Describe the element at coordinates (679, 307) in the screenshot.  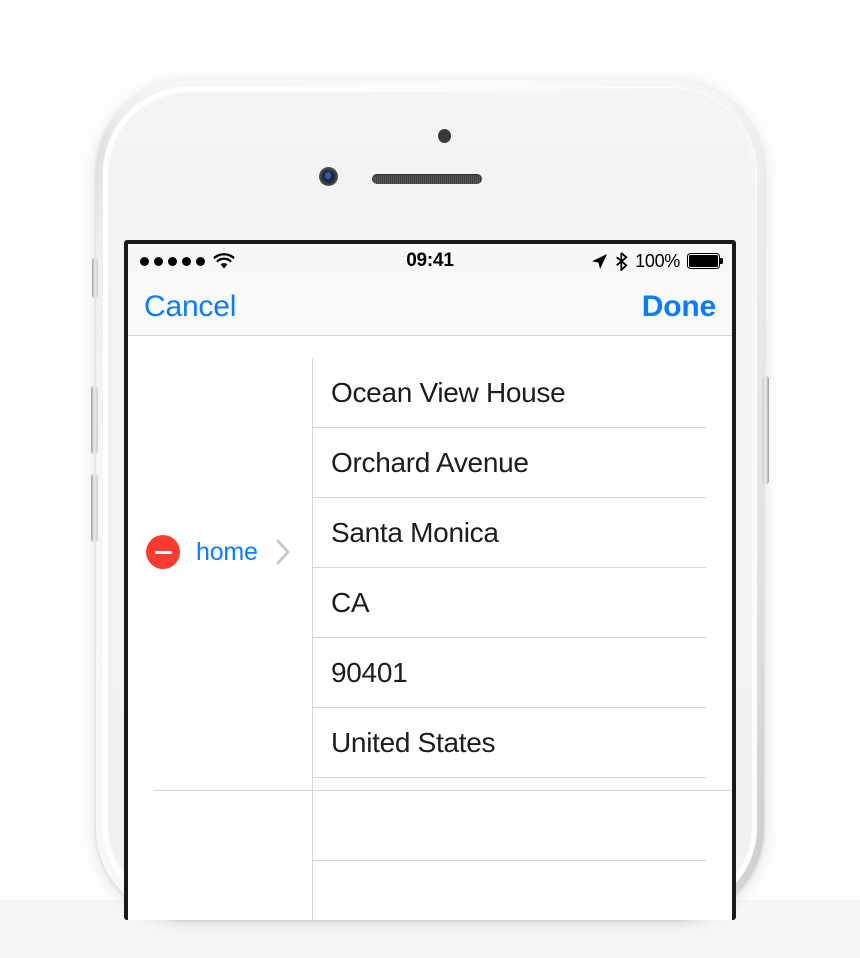
I see `done-button: Done` at that location.